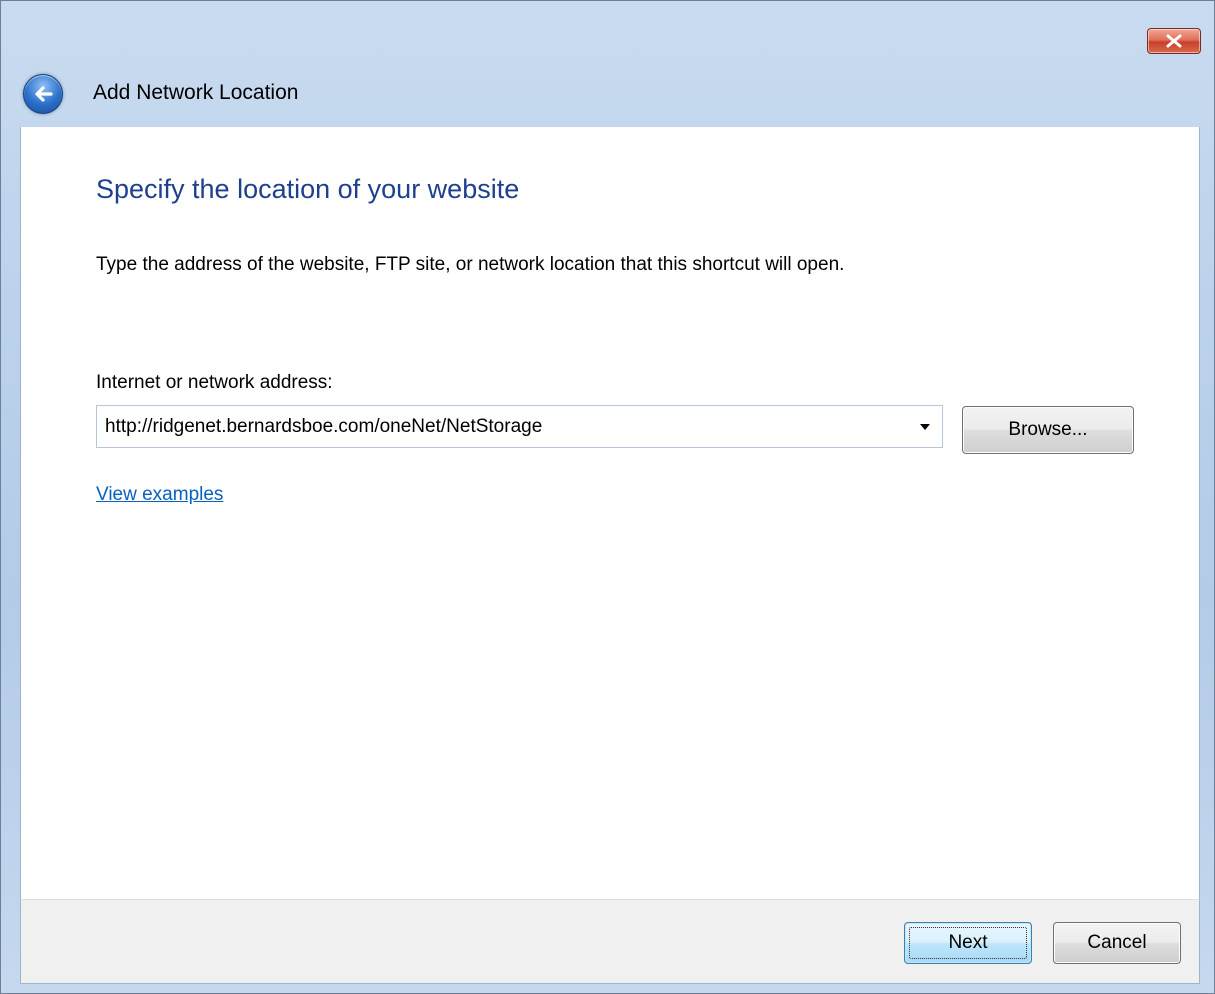 This screenshot has height=994, width=1215. I want to click on address-dropdown-button, so click(925, 426).